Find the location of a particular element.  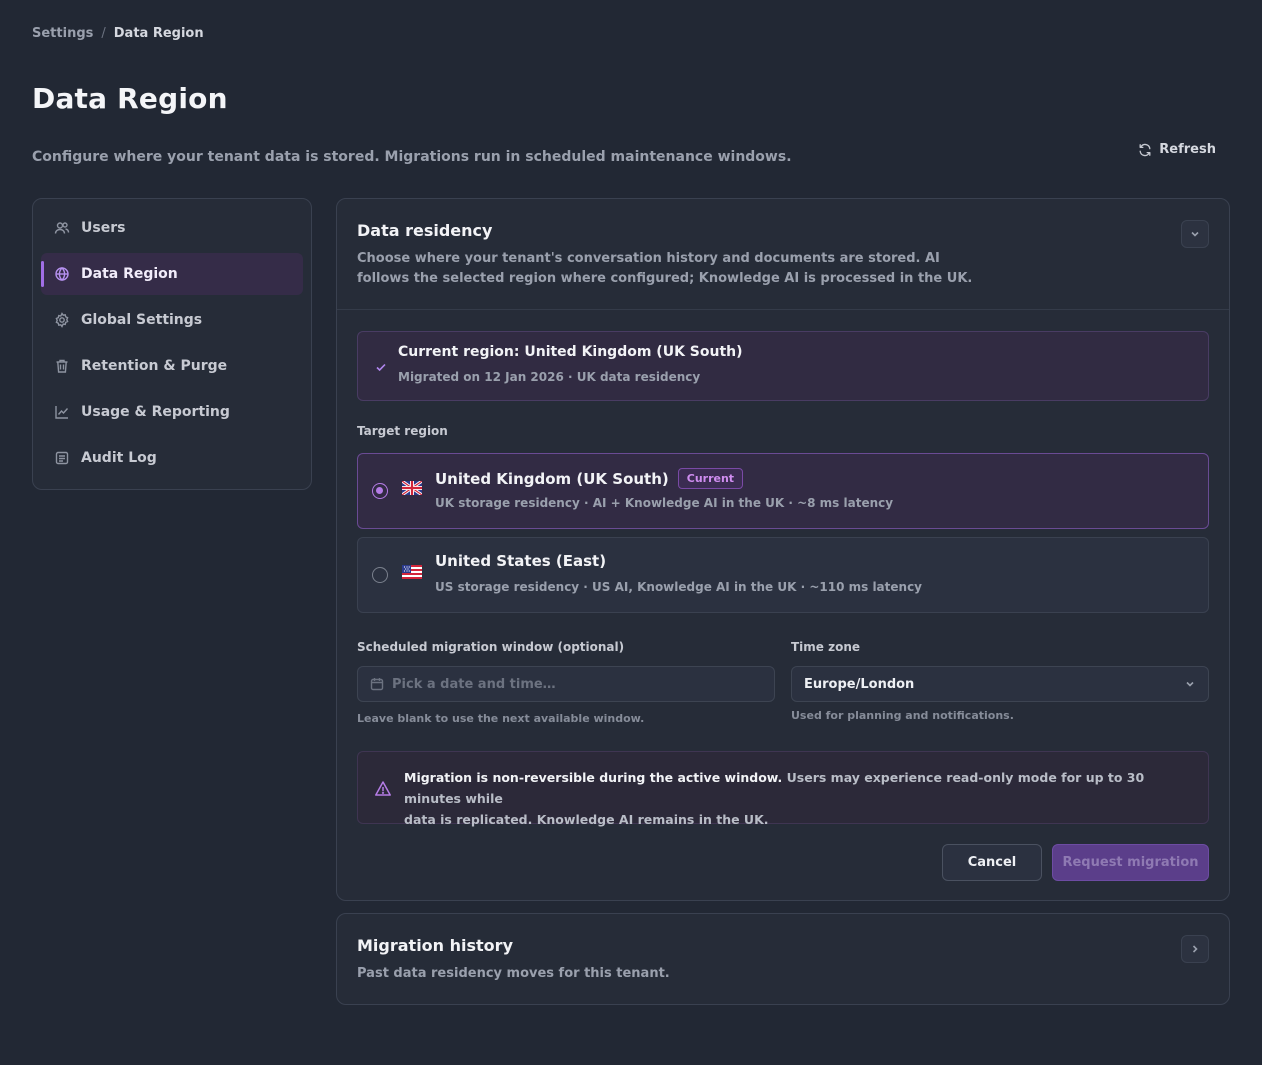

breadcrumb: Settings / Data Region is located at coordinates (118, 33).